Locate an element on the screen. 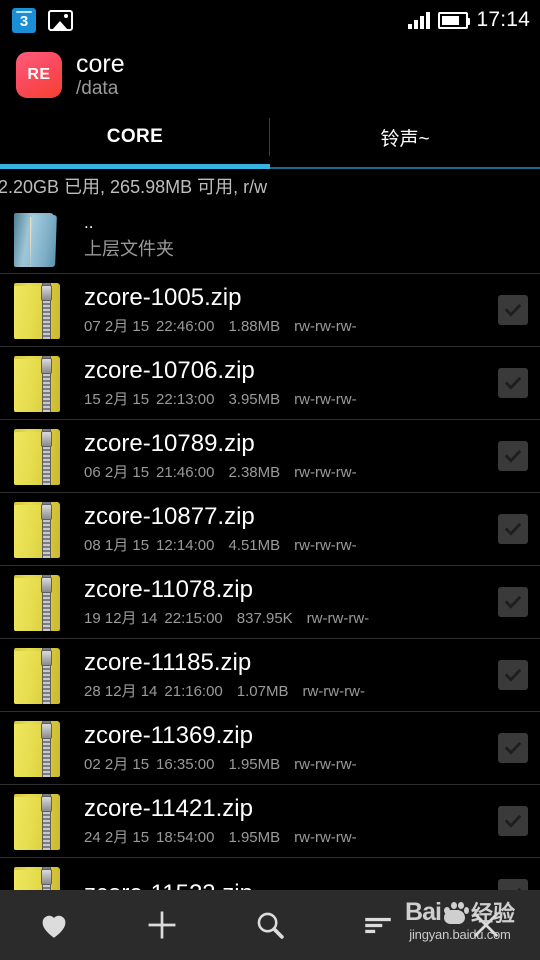  image-icon is located at coordinates (60, 20).